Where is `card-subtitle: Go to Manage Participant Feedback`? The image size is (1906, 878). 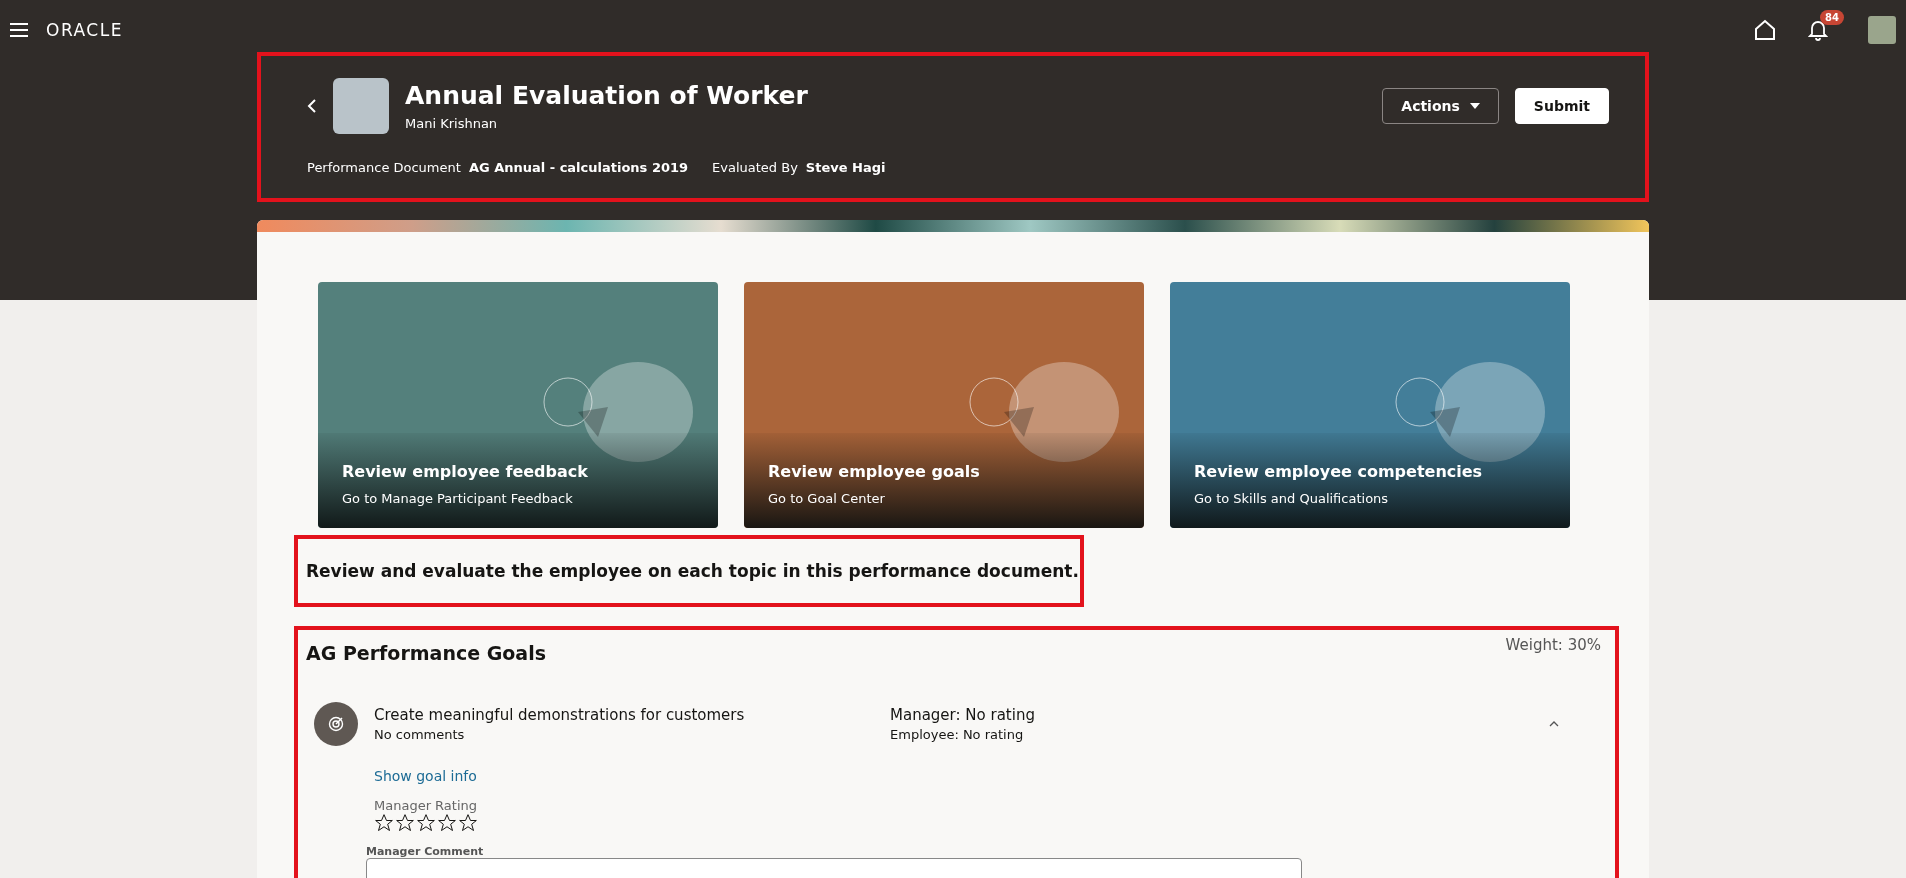
card-subtitle: Go to Manage Participant Feedback is located at coordinates (458, 498).